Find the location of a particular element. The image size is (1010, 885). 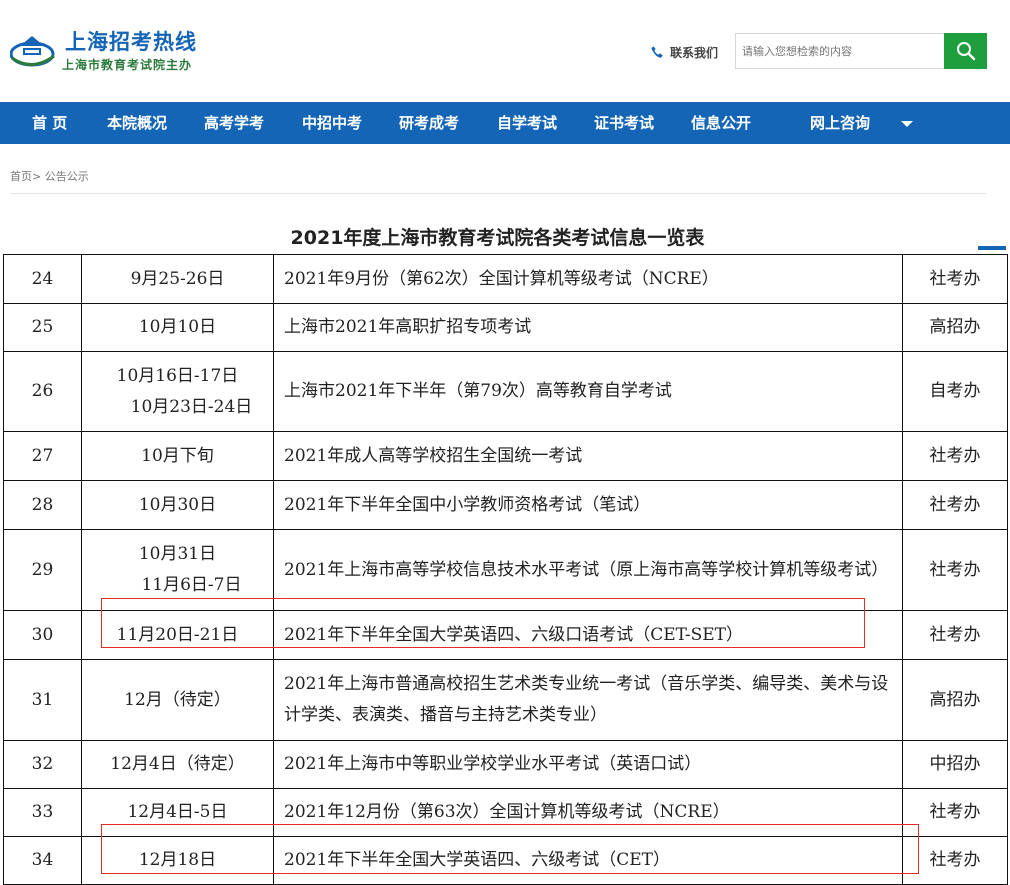

exam-name: 2021年成人高等学校招生全国统一考试 is located at coordinates (588, 456).